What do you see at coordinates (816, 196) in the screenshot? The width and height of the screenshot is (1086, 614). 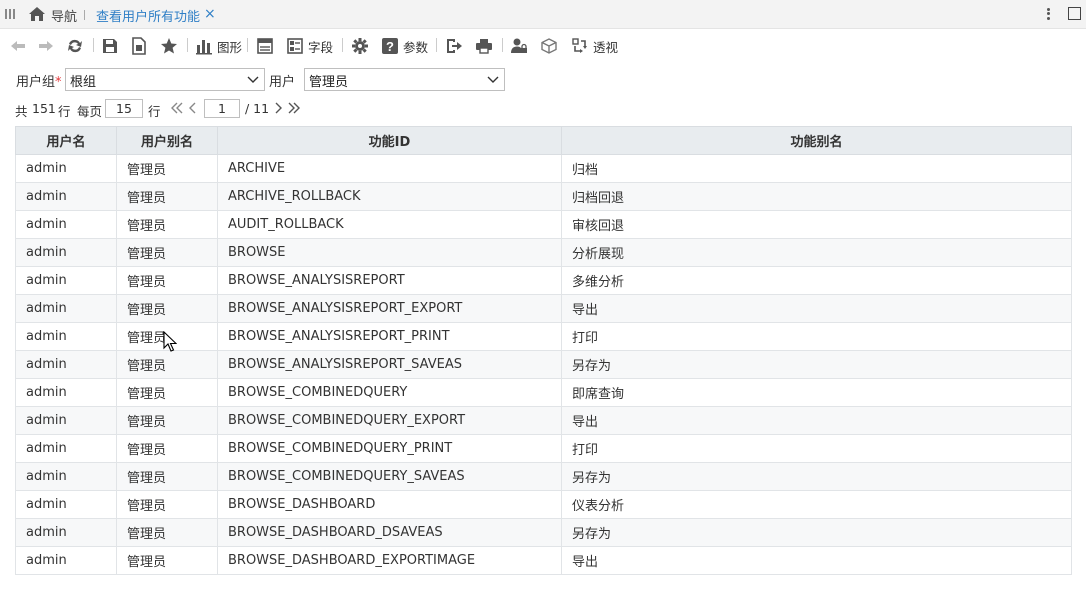 I see `cell-function-alias: 归档回退` at bounding box center [816, 196].